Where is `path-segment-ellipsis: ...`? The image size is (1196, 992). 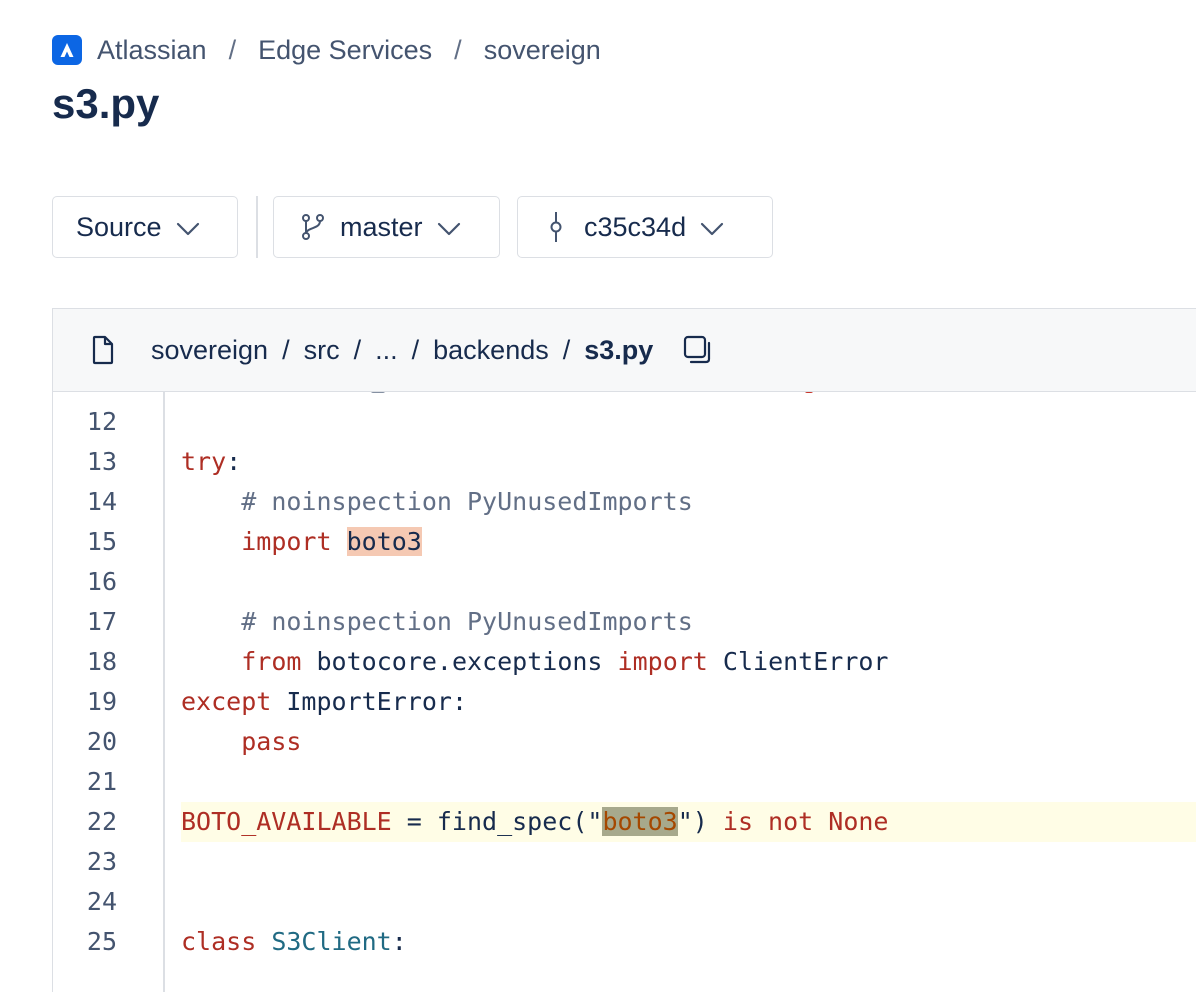 path-segment-ellipsis: ... is located at coordinates (386, 350).